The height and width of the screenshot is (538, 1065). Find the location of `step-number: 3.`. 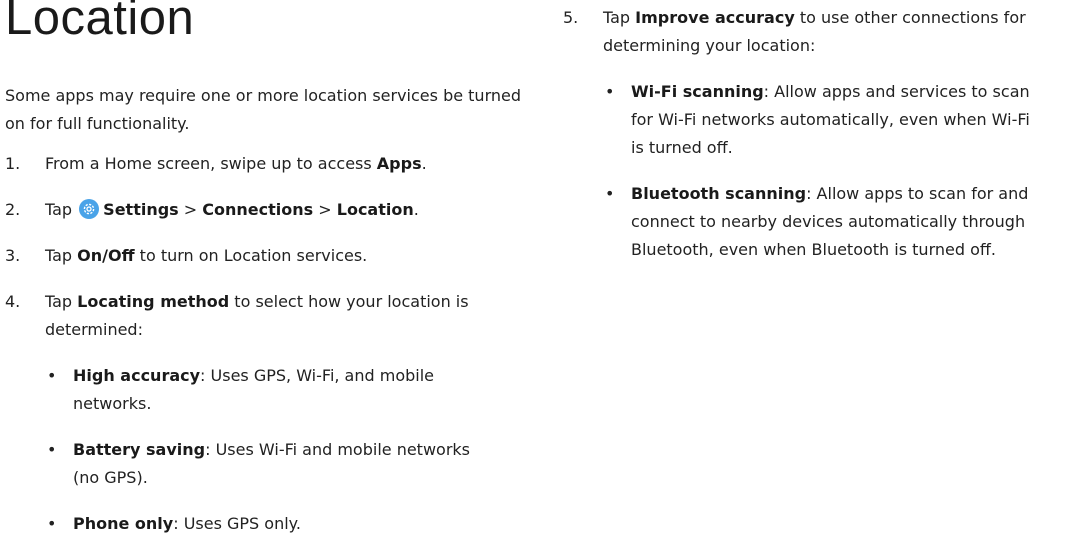

step-number: 3. is located at coordinates (13, 255).